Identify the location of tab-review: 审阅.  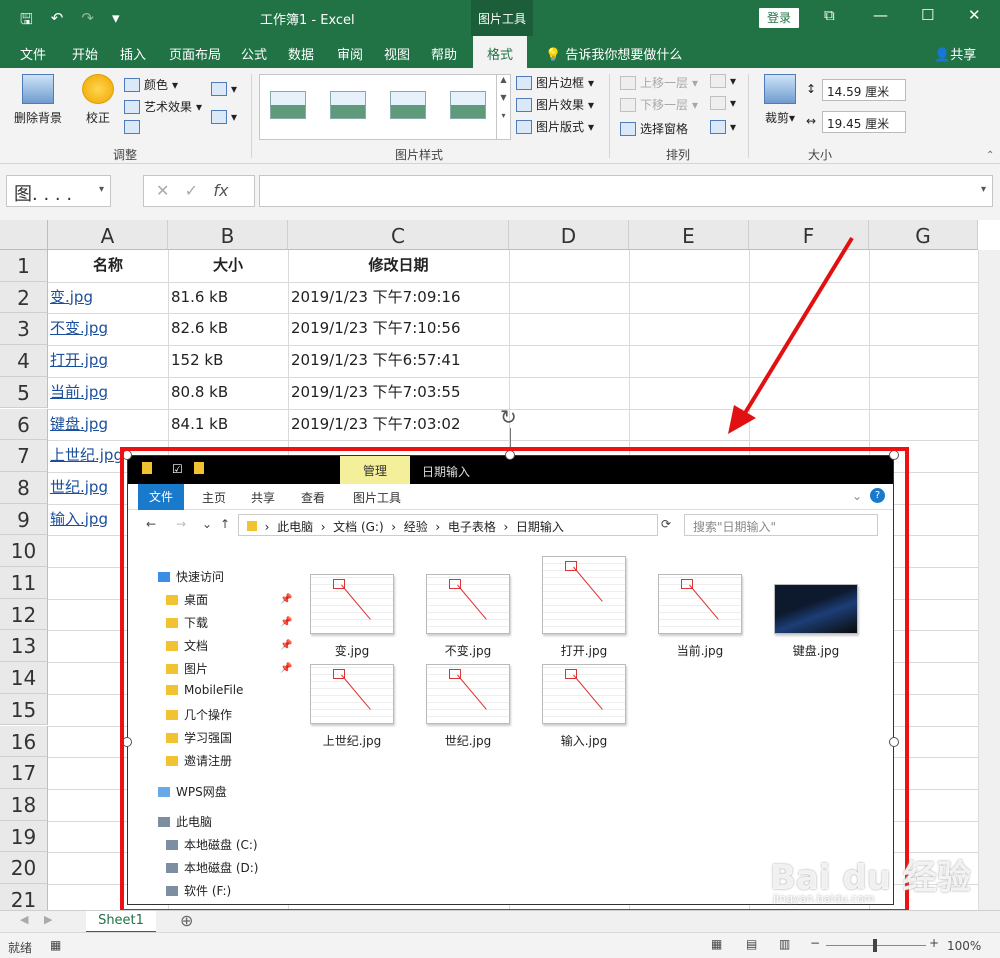
(350, 53).